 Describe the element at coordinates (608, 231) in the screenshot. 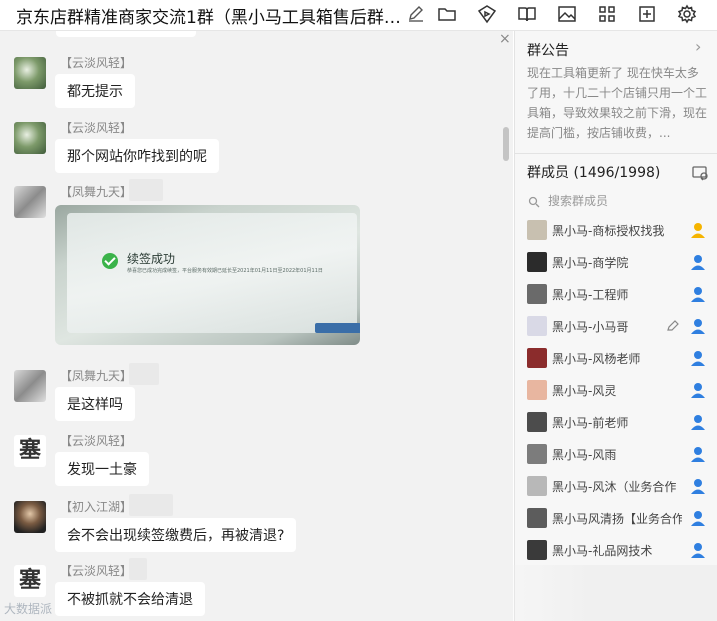

I see `member-name: 黑小马-商标授权找我` at that location.